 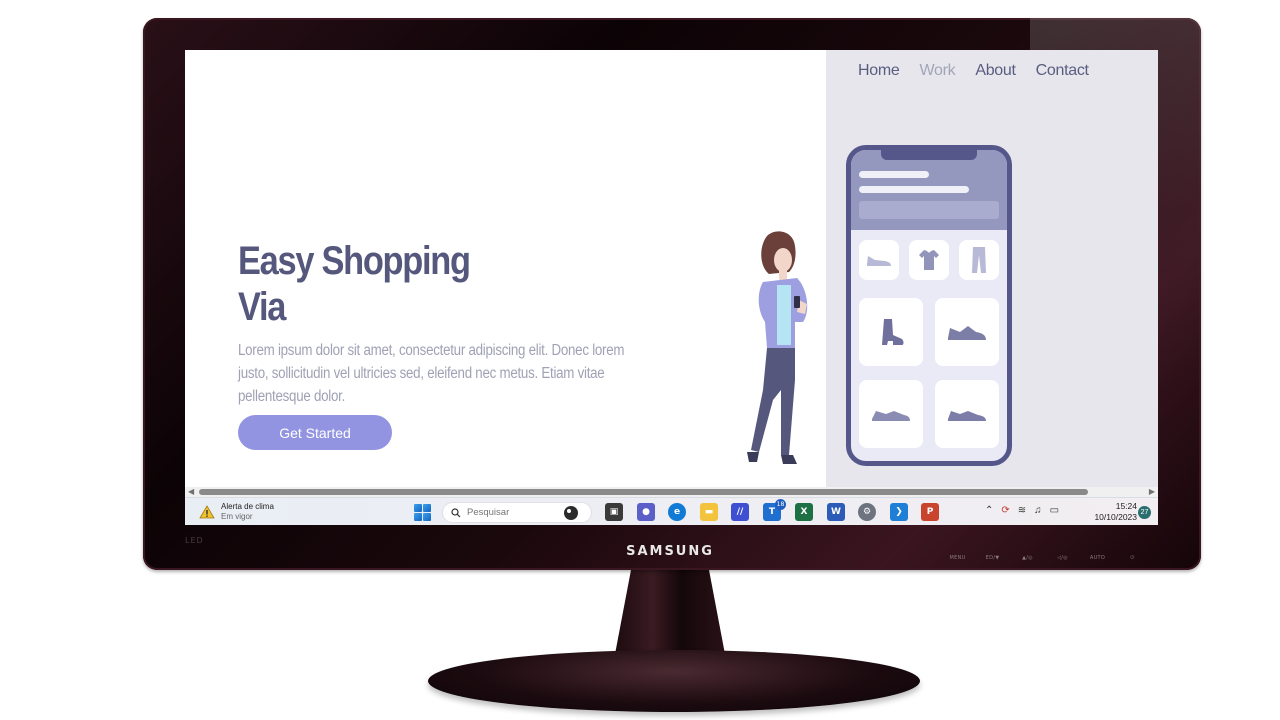 I want to click on monitor-stand-base, so click(x=674, y=681).